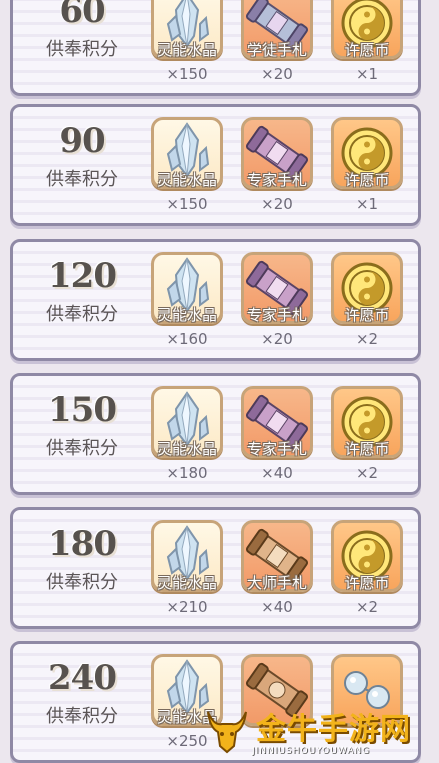 The width and height of the screenshot is (439, 763). I want to click on points-box: 60 供奉积分, so click(82, 41).